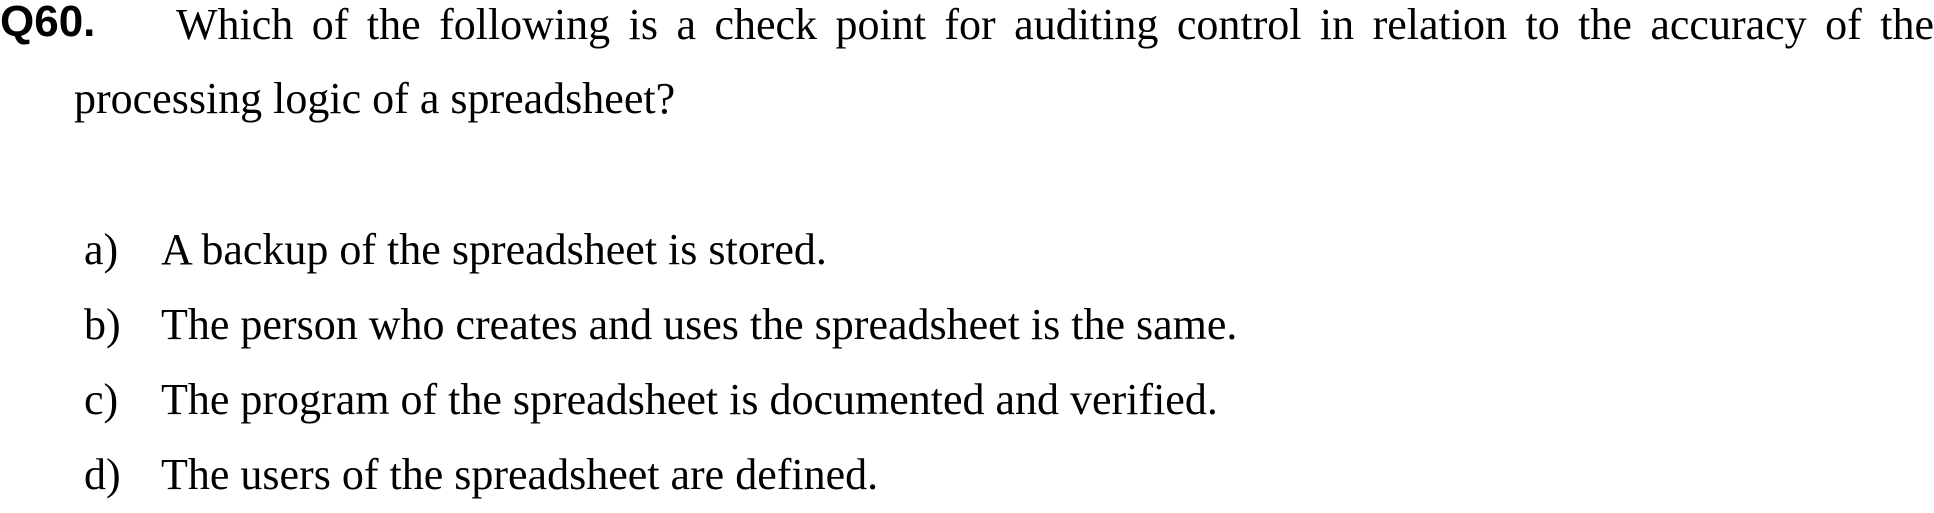  Describe the element at coordinates (102, 324) in the screenshot. I see `option-letter: b)` at that location.